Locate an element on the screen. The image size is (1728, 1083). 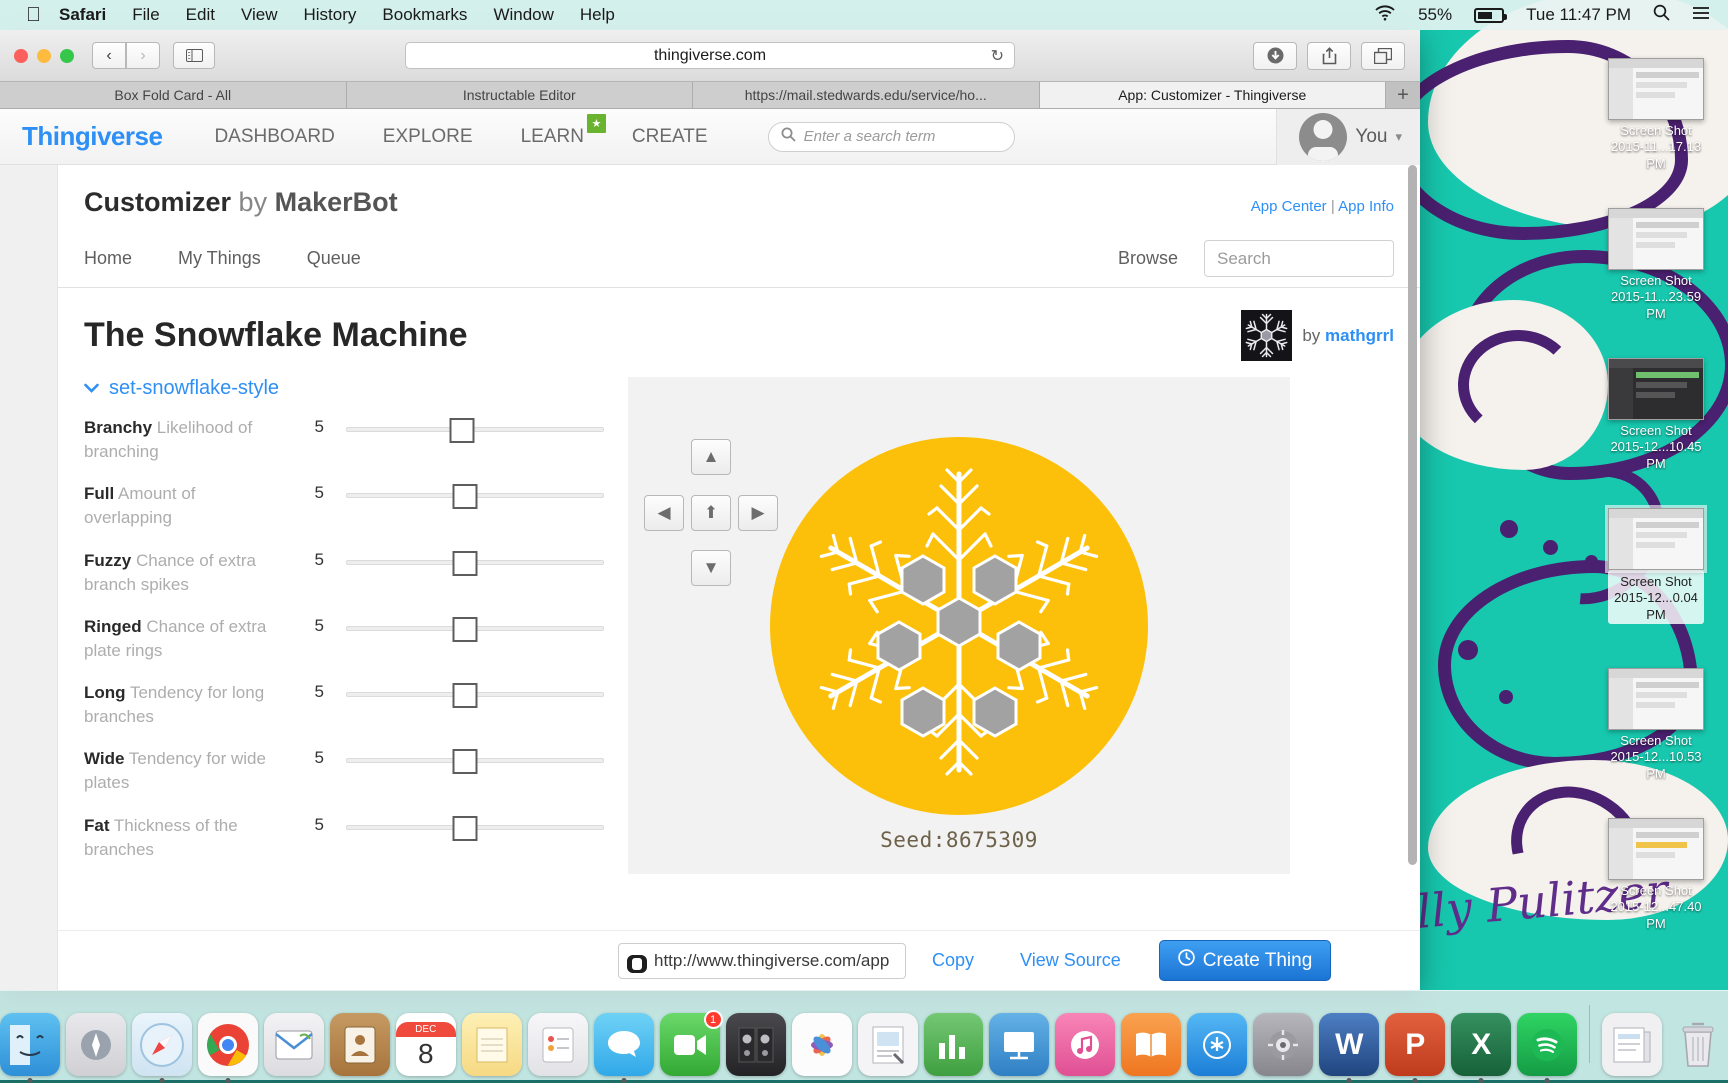
browser-tab: Box Fold Card - All is located at coordinates (173, 95).